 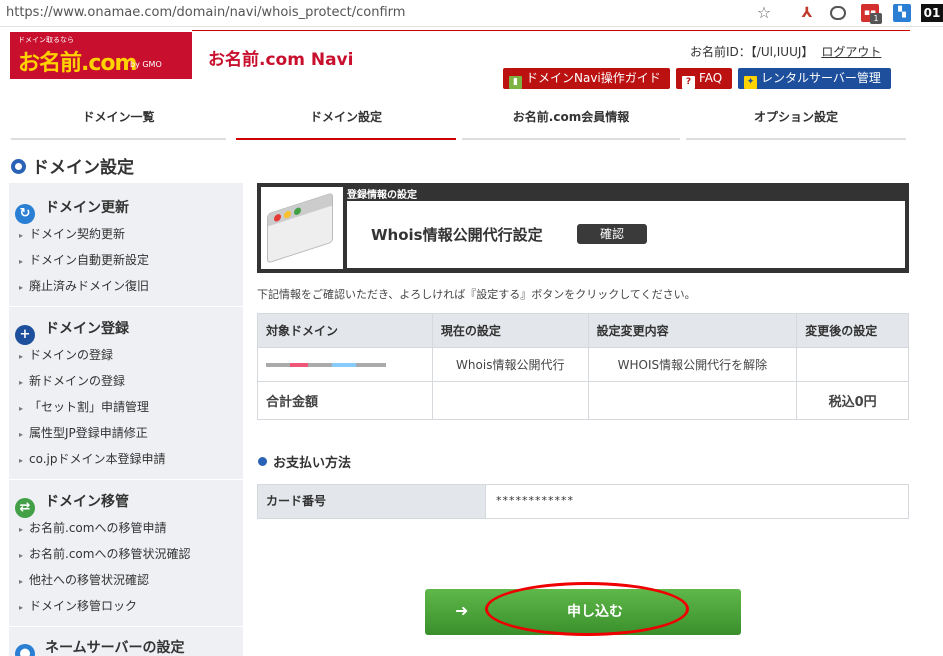 What do you see at coordinates (720, 52) in the screenshot?
I see `user-id-label: お名前ID：` at bounding box center [720, 52].